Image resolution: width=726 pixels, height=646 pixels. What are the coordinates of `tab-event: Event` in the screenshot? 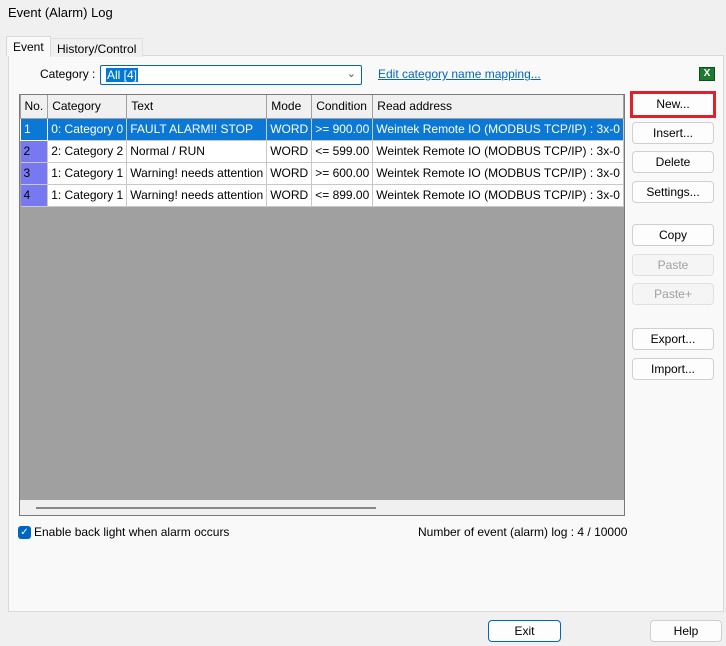 It's located at (28, 46).